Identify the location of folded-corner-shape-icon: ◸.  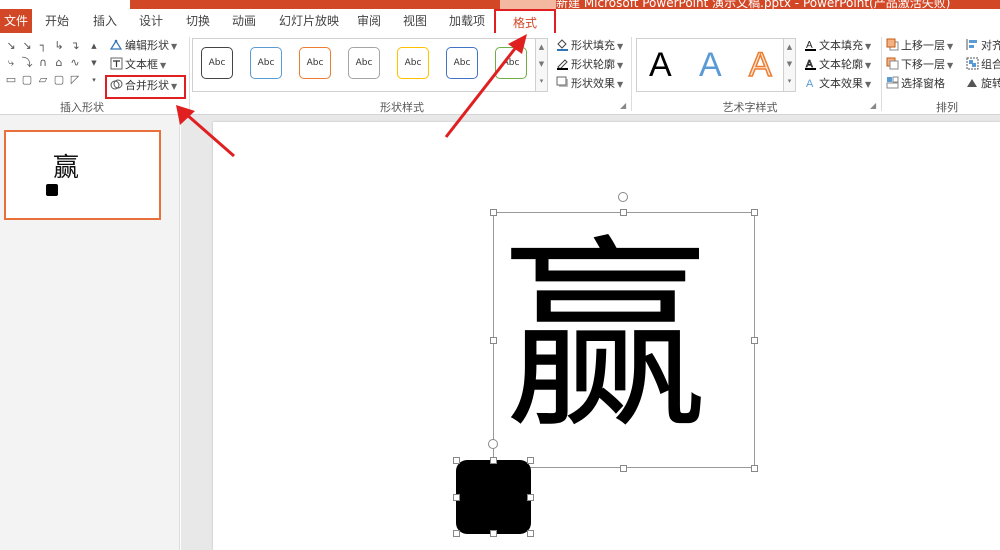
(75, 80).